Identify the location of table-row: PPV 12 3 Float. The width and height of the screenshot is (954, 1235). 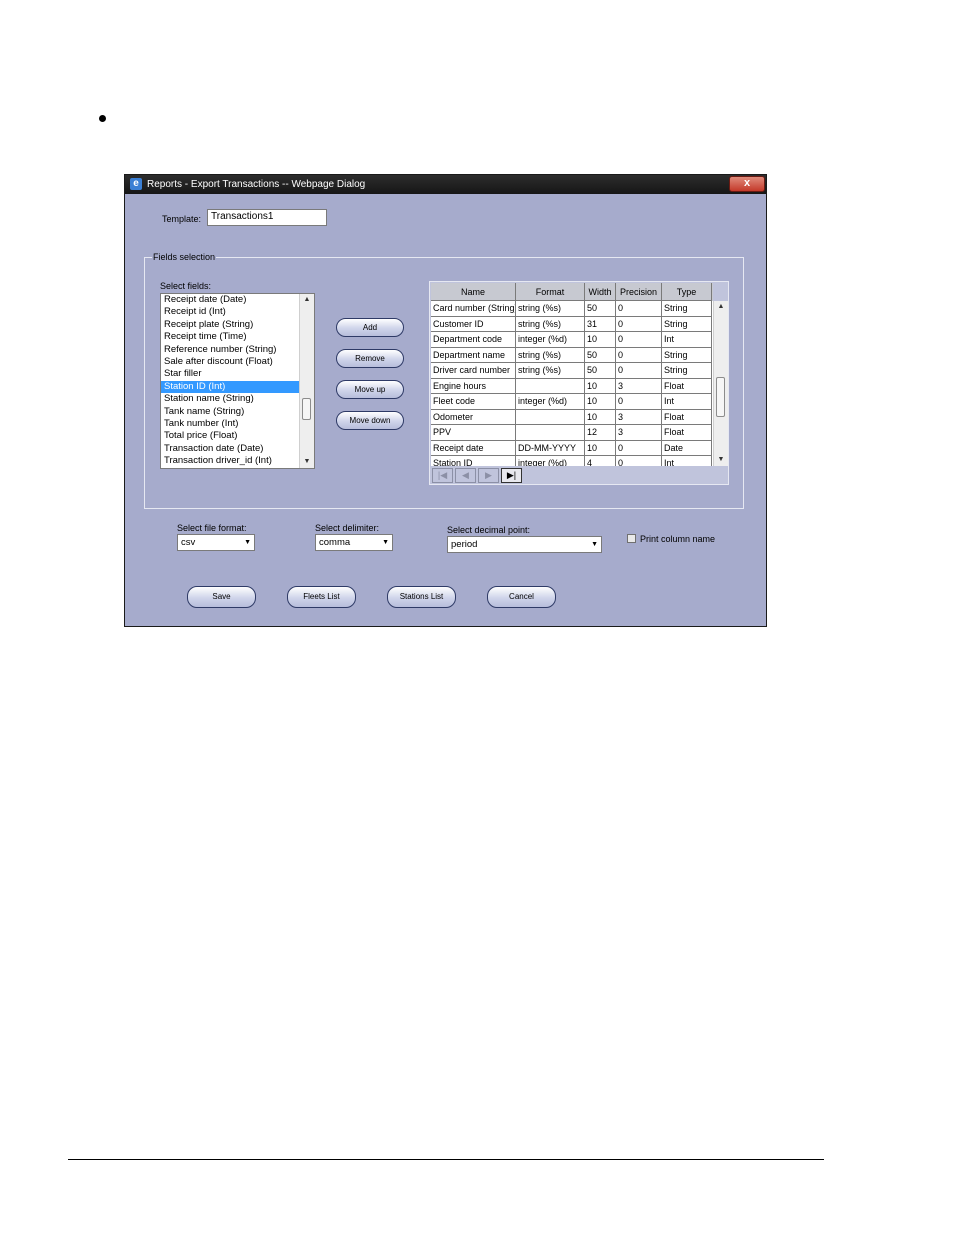
(572, 433).